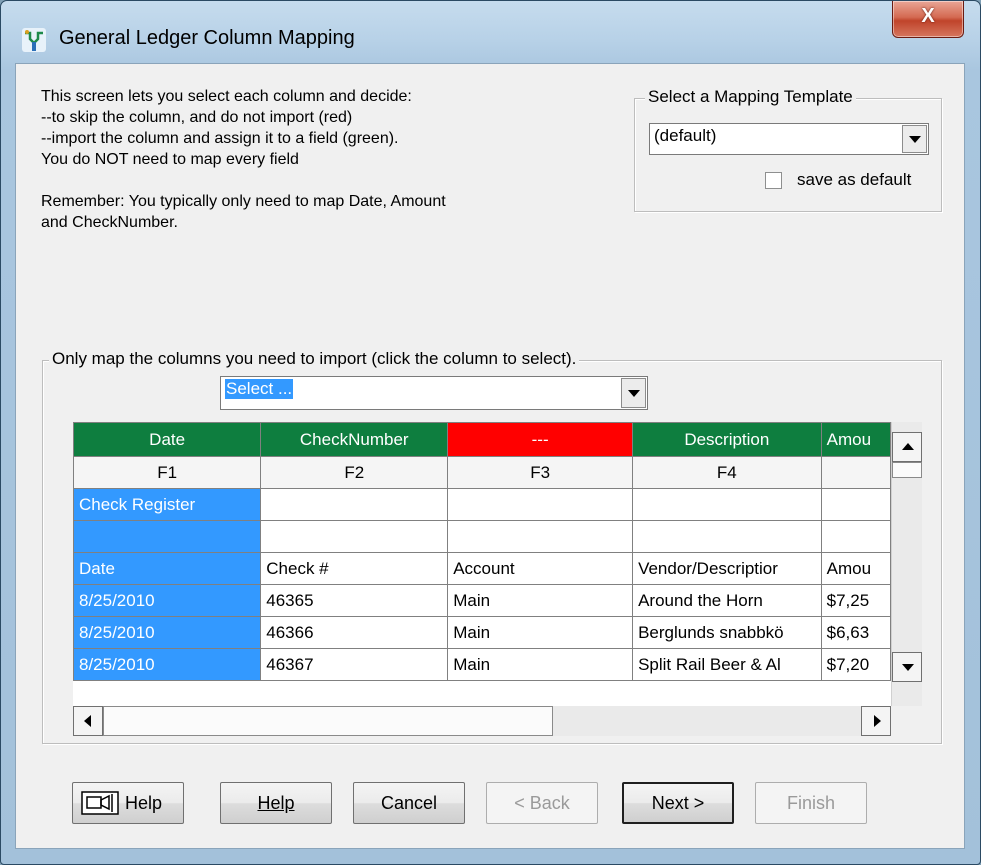  I want to click on table-cell: $7,25, so click(855, 600).